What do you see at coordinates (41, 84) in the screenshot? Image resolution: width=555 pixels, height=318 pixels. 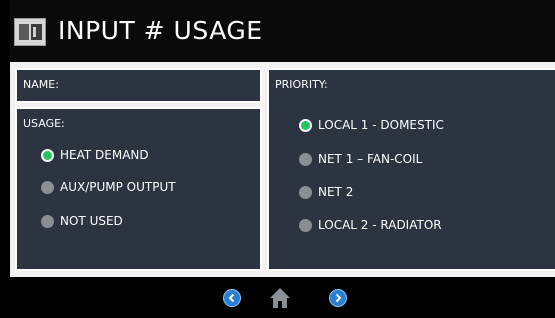 I see `name-label: NAME:` at bounding box center [41, 84].